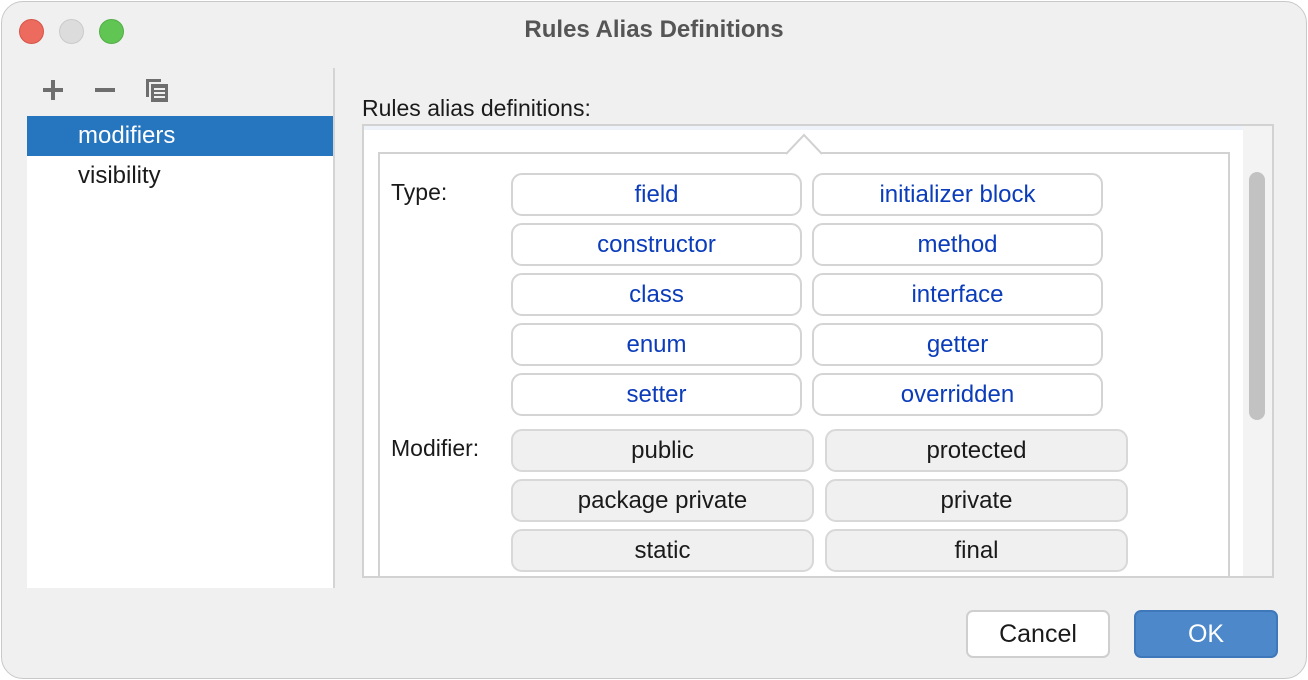 This screenshot has width=1308, height=680. I want to click on modifier-chip-static: static, so click(662, 550).